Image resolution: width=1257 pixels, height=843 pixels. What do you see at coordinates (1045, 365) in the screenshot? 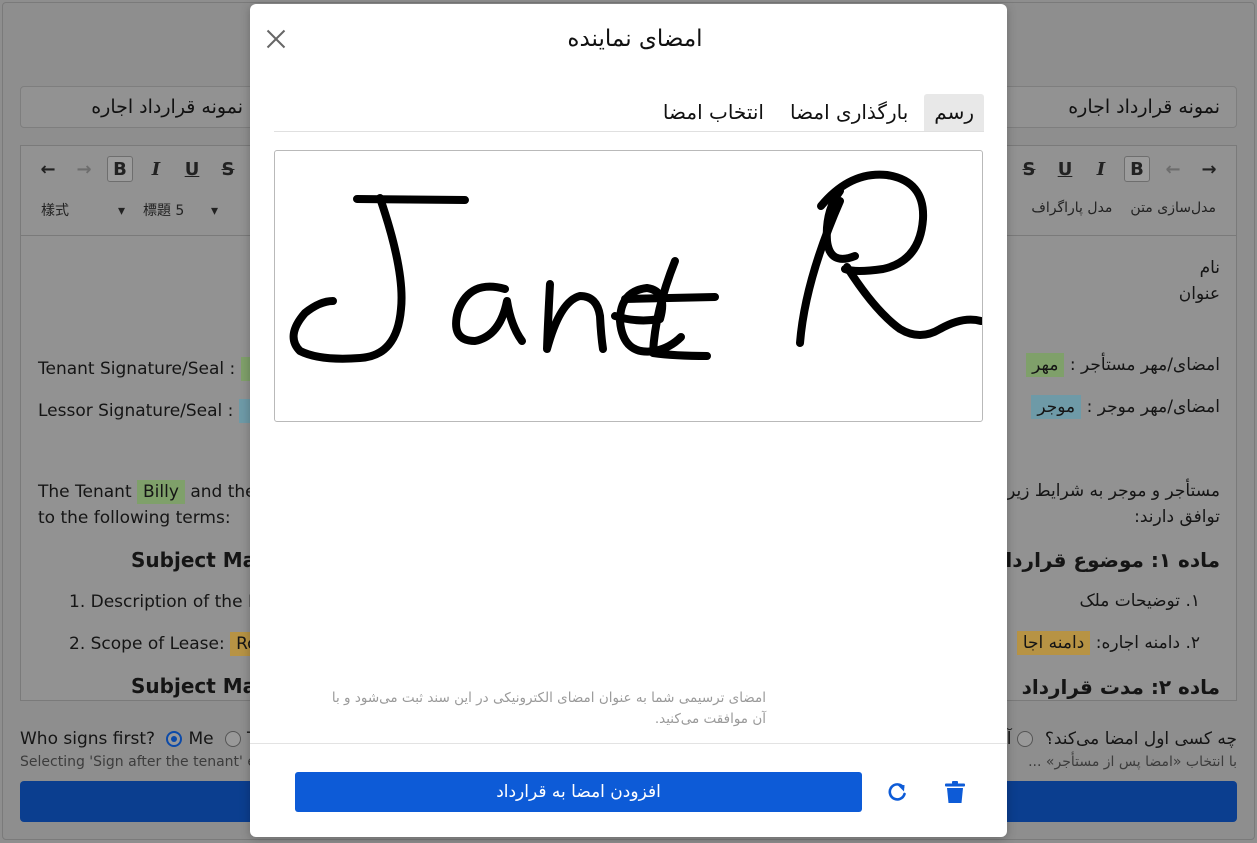
I see `tenant-signature-field-fa: مهر` at bounding box center [1045, 365].